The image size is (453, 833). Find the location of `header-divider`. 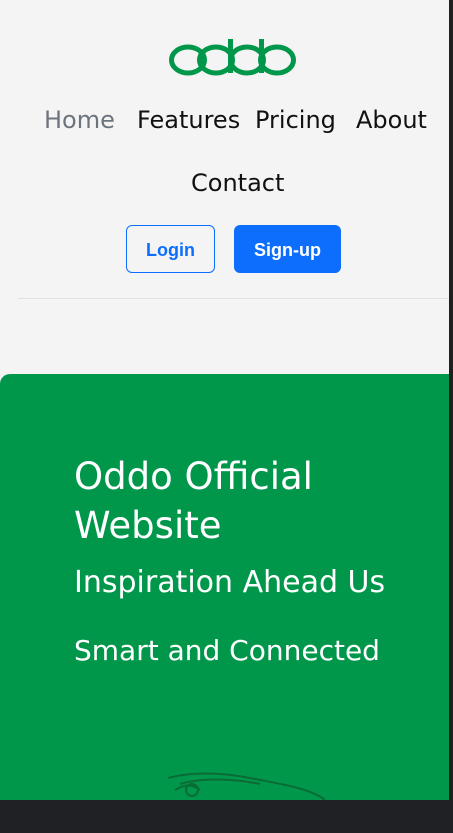

header-divider is located at coordinates (233, 298).